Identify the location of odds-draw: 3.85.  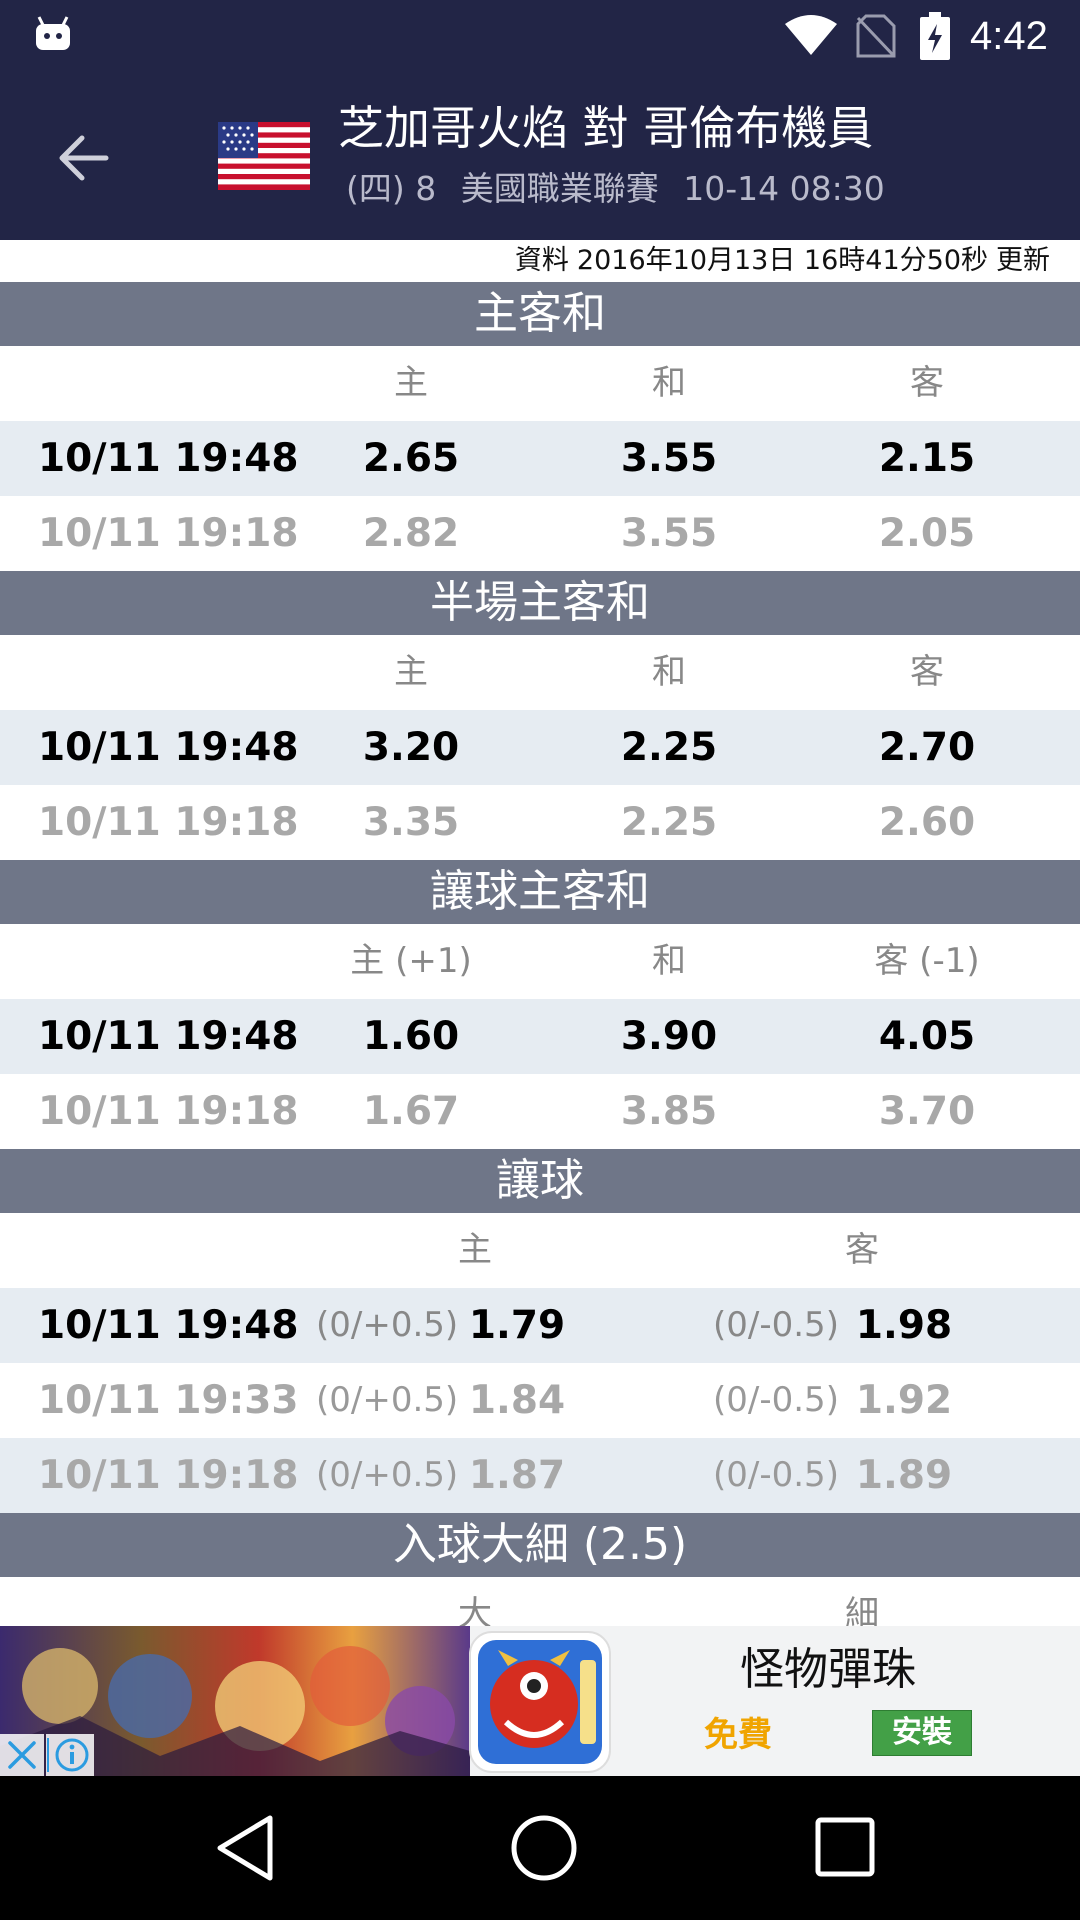
(669, 1111).